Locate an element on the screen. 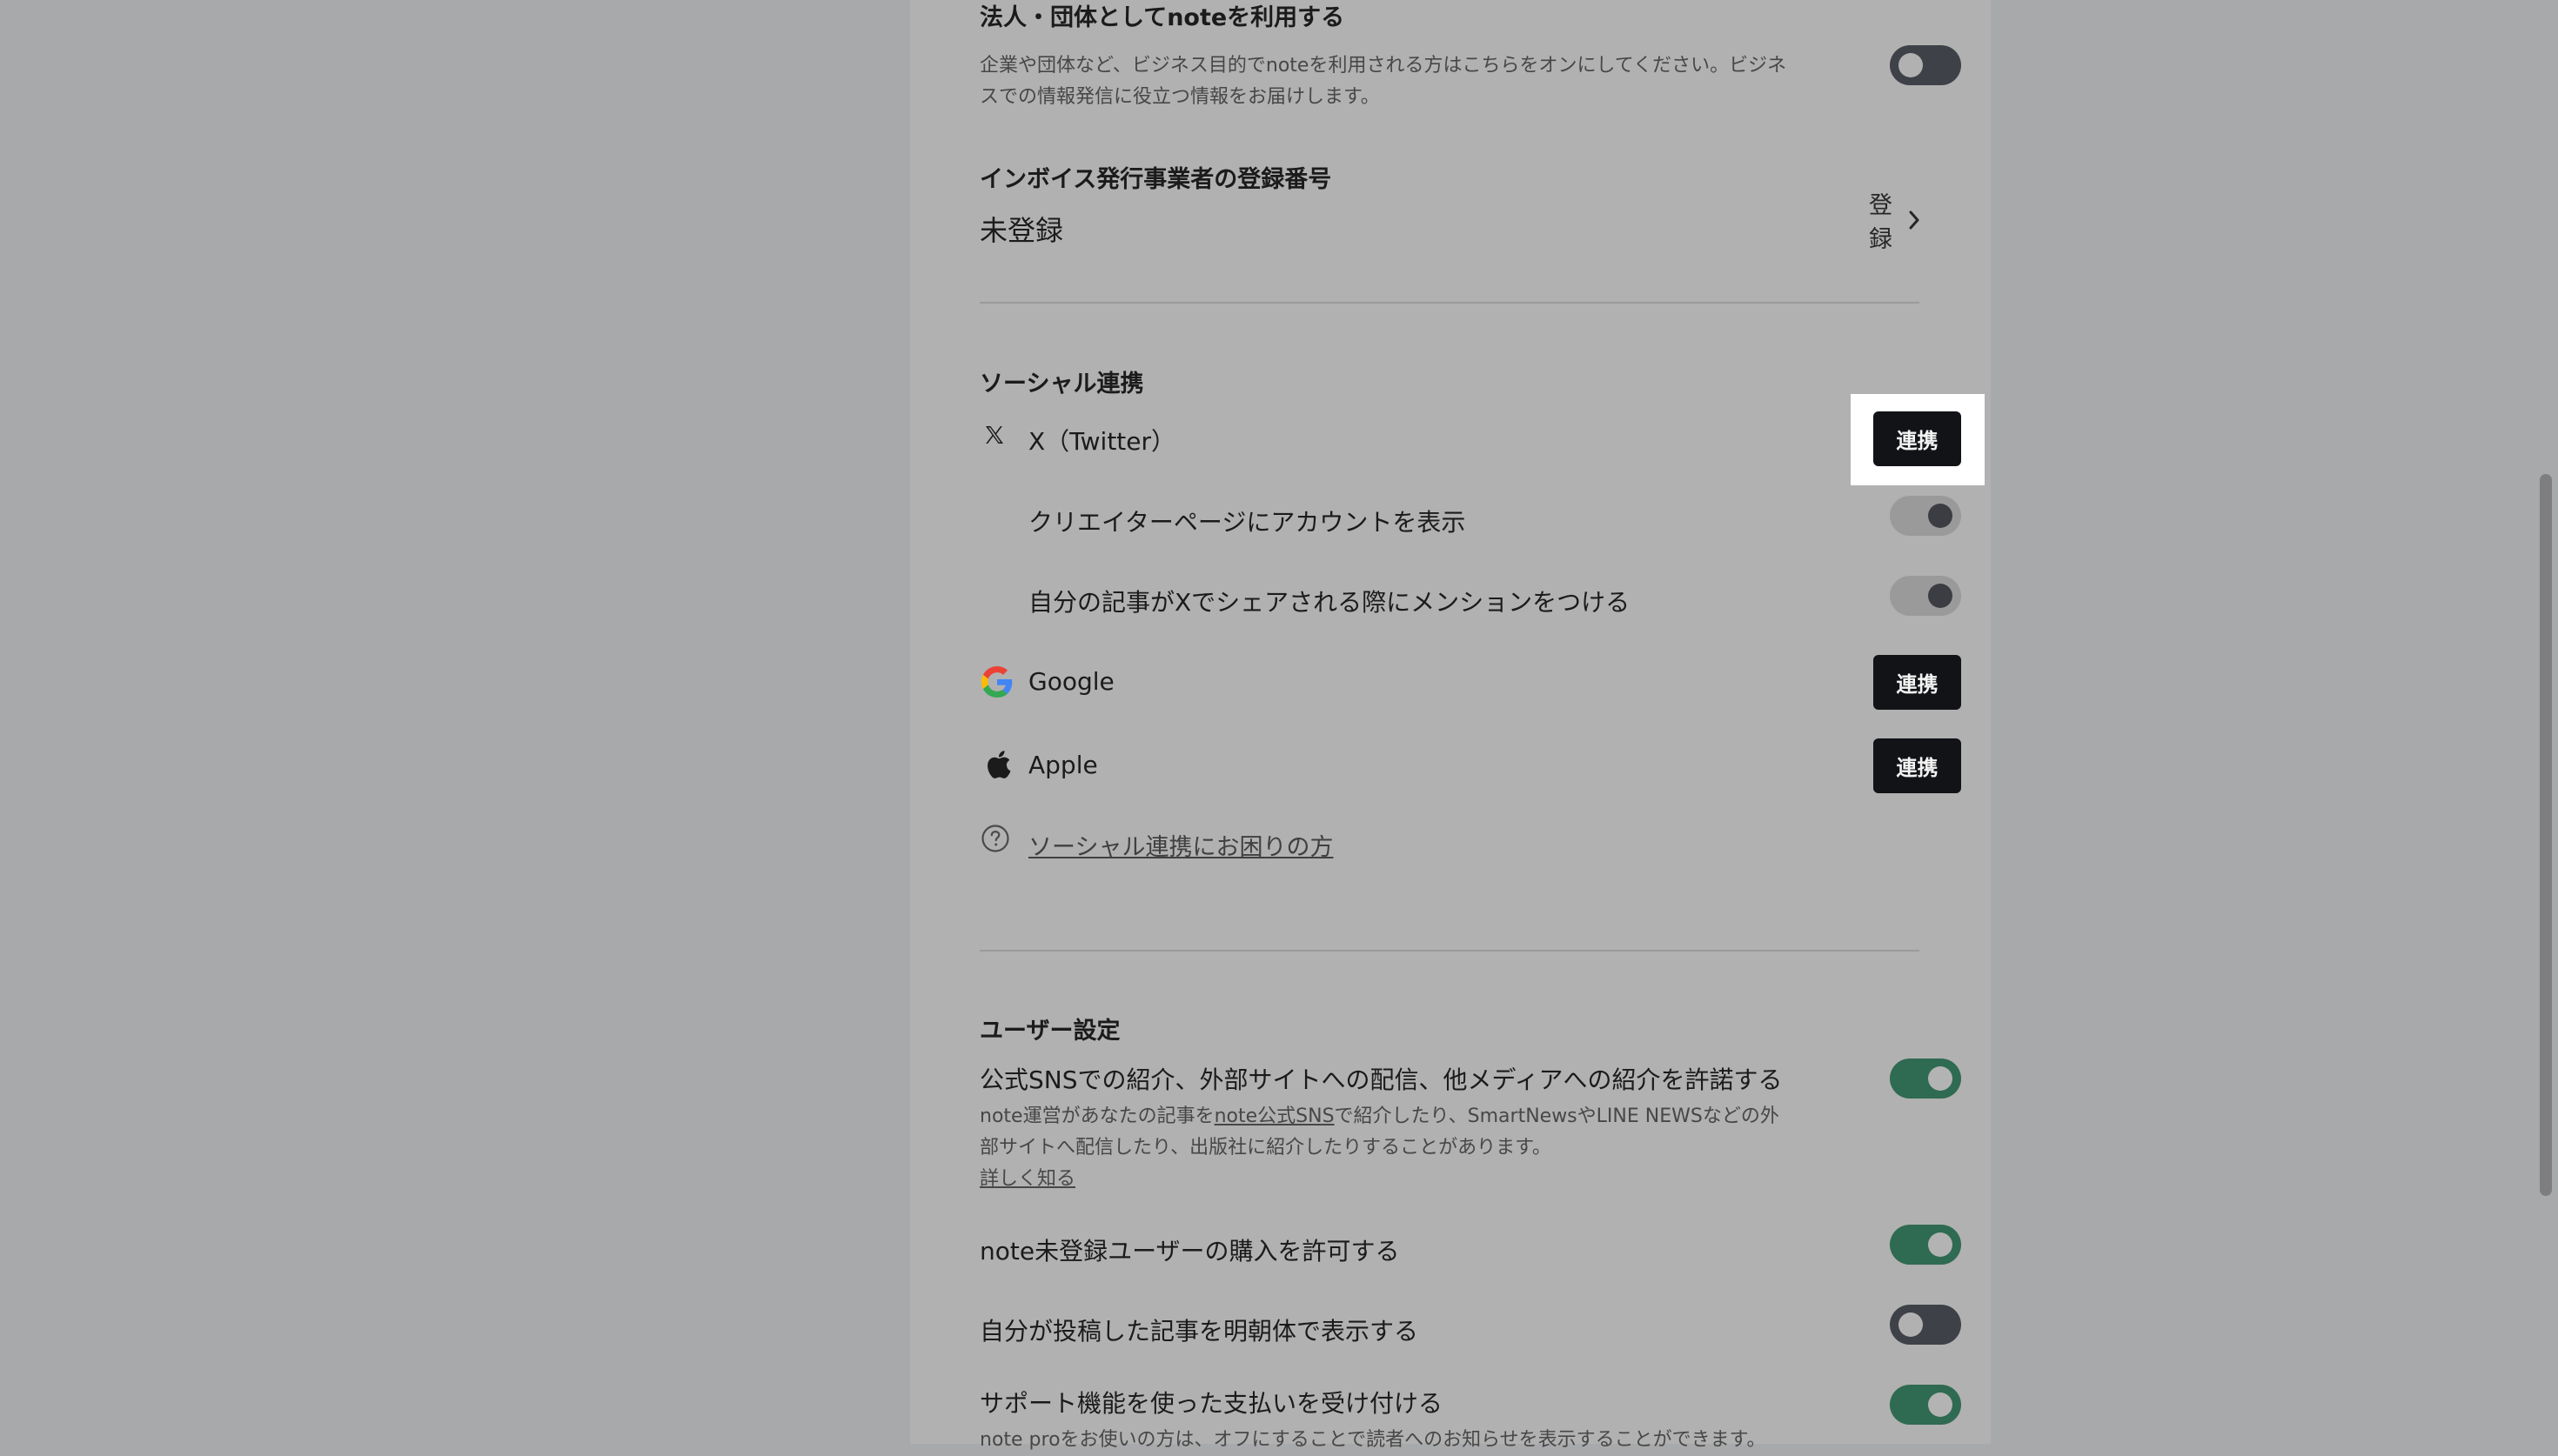 This screenshot has width=2558, height=1456. user-settings-title: ユーザー設定 is located at coordinates (1050, 1031).